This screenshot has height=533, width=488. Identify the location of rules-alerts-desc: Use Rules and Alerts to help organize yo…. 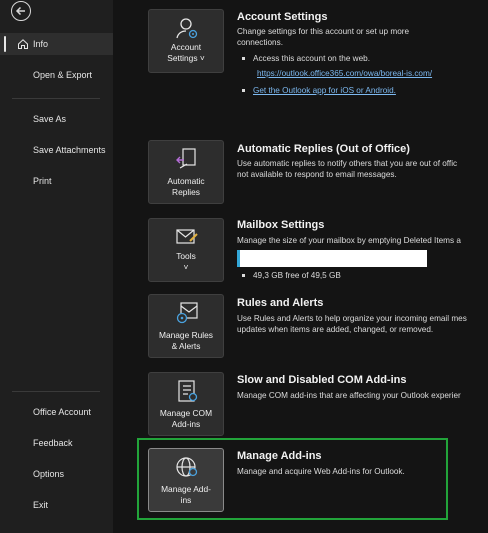
(352, 324).